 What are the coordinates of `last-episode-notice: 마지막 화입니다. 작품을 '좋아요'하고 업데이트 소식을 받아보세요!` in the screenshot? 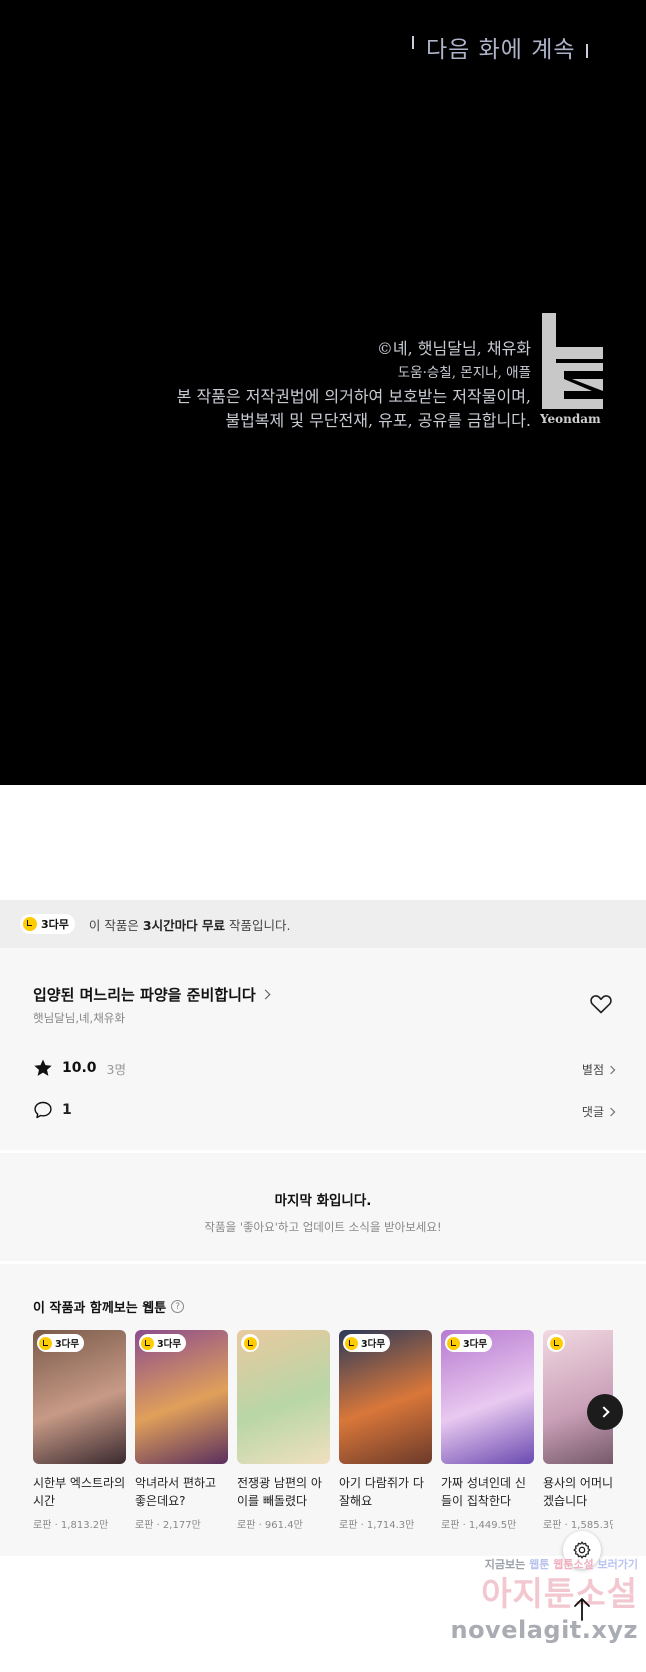 It's located at (323, 1207).